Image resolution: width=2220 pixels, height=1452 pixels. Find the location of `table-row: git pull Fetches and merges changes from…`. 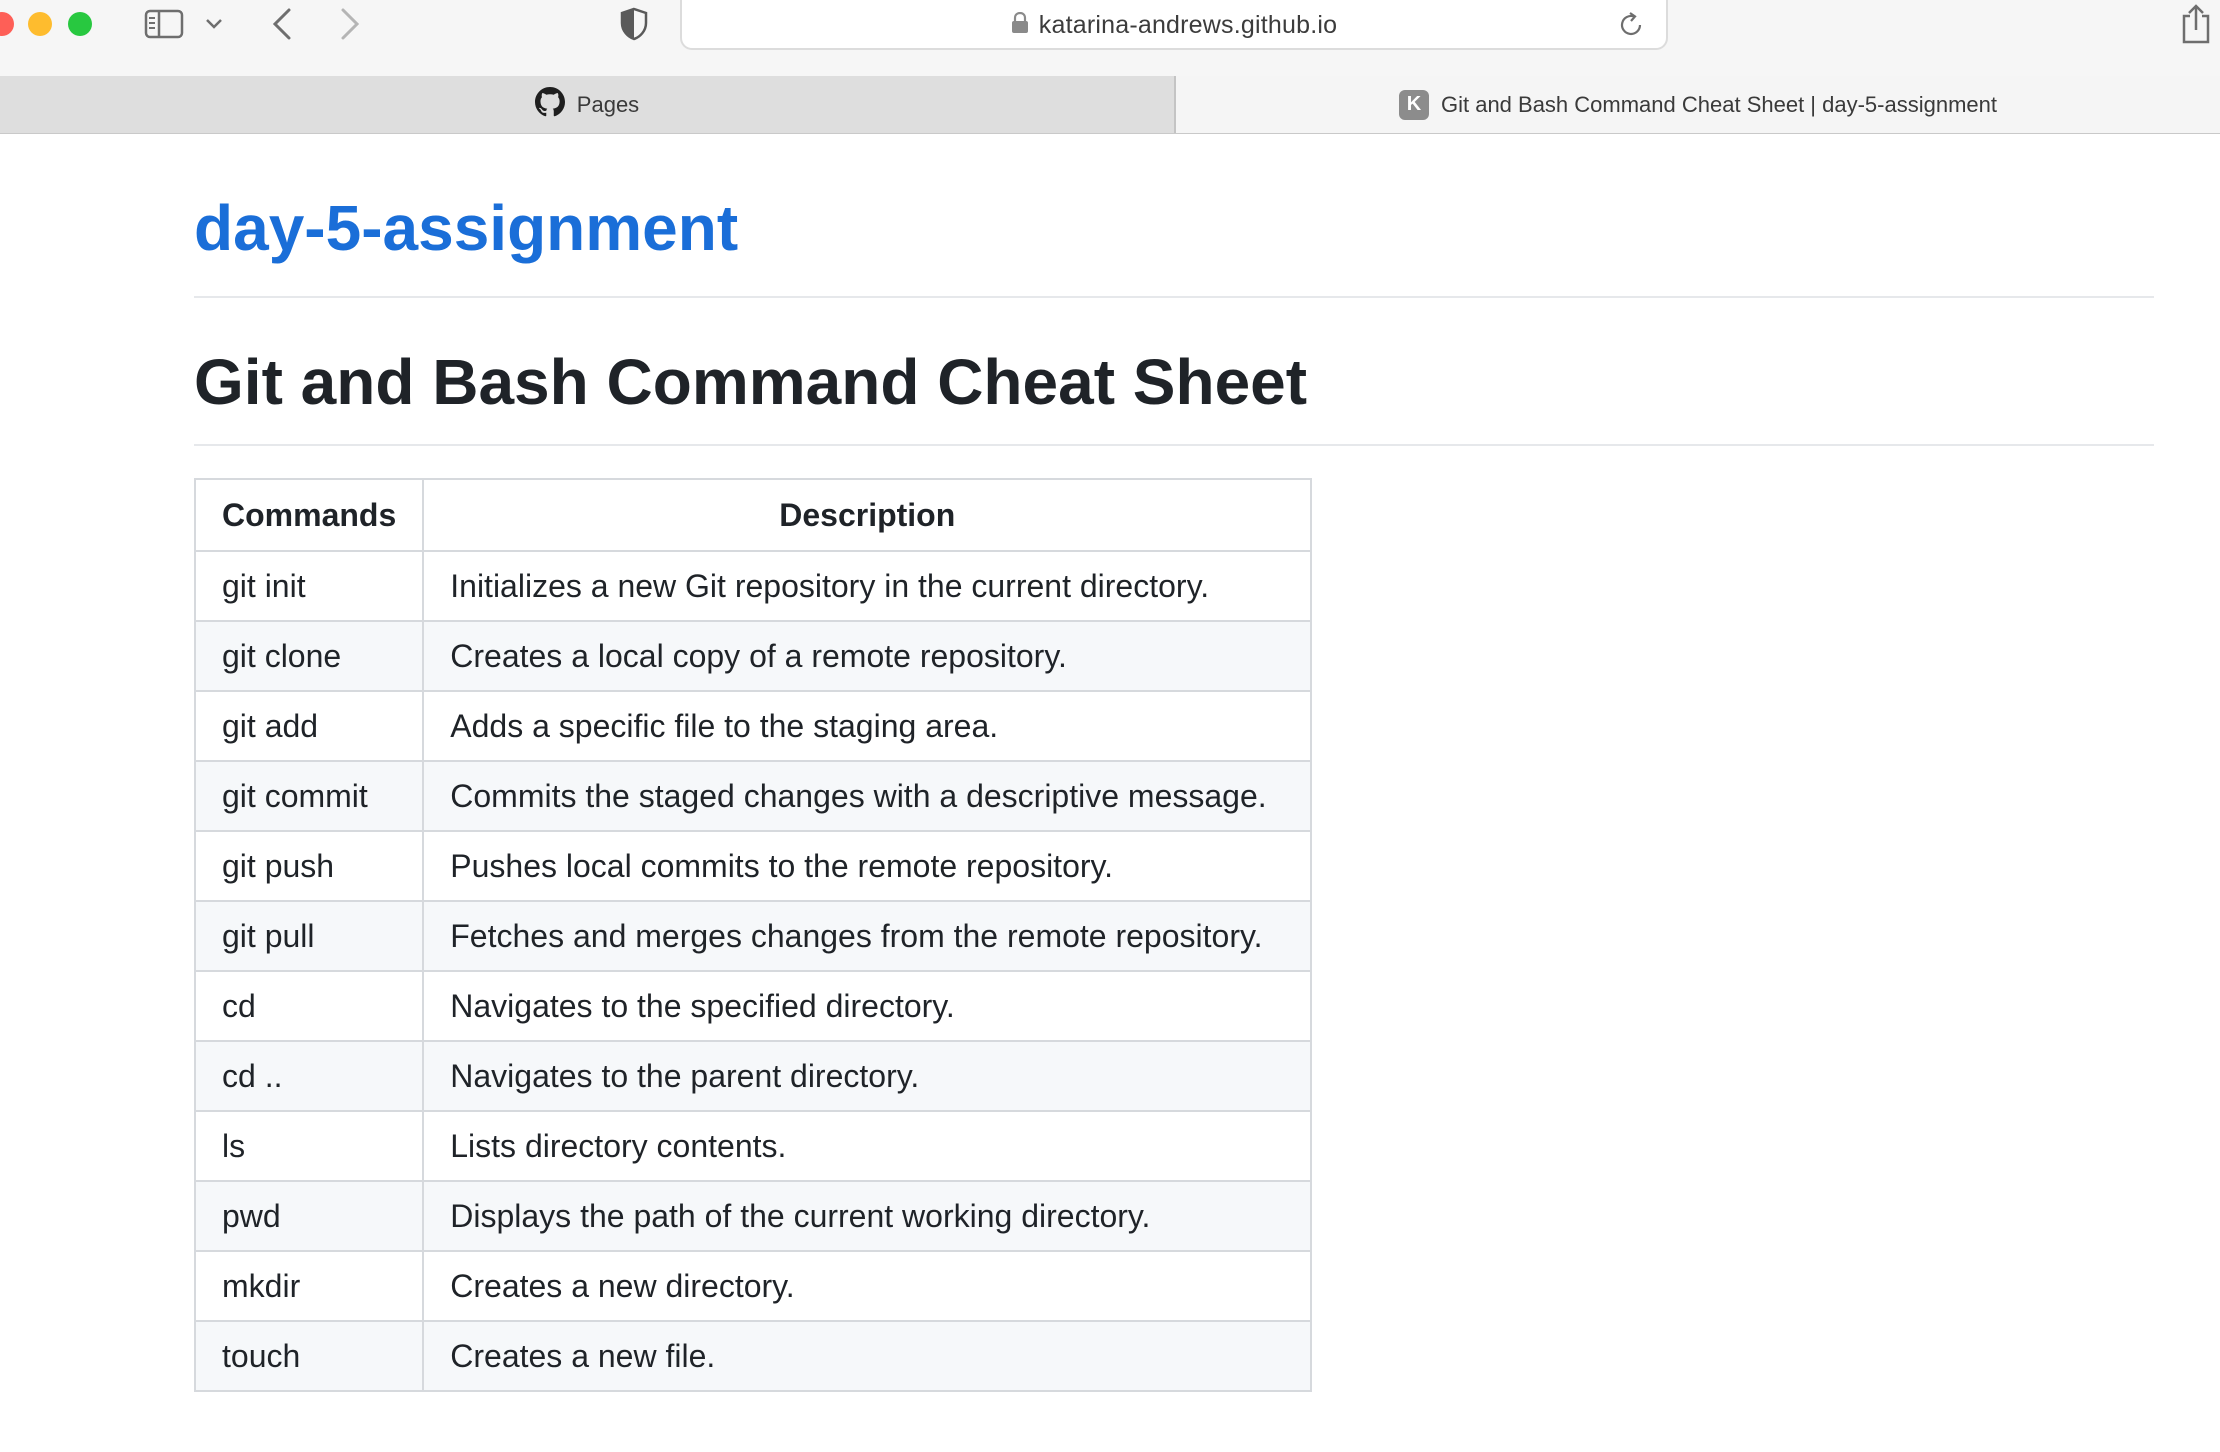

table-row: git pull Fetches and merges changes from… is located at coordinates (753, 936).